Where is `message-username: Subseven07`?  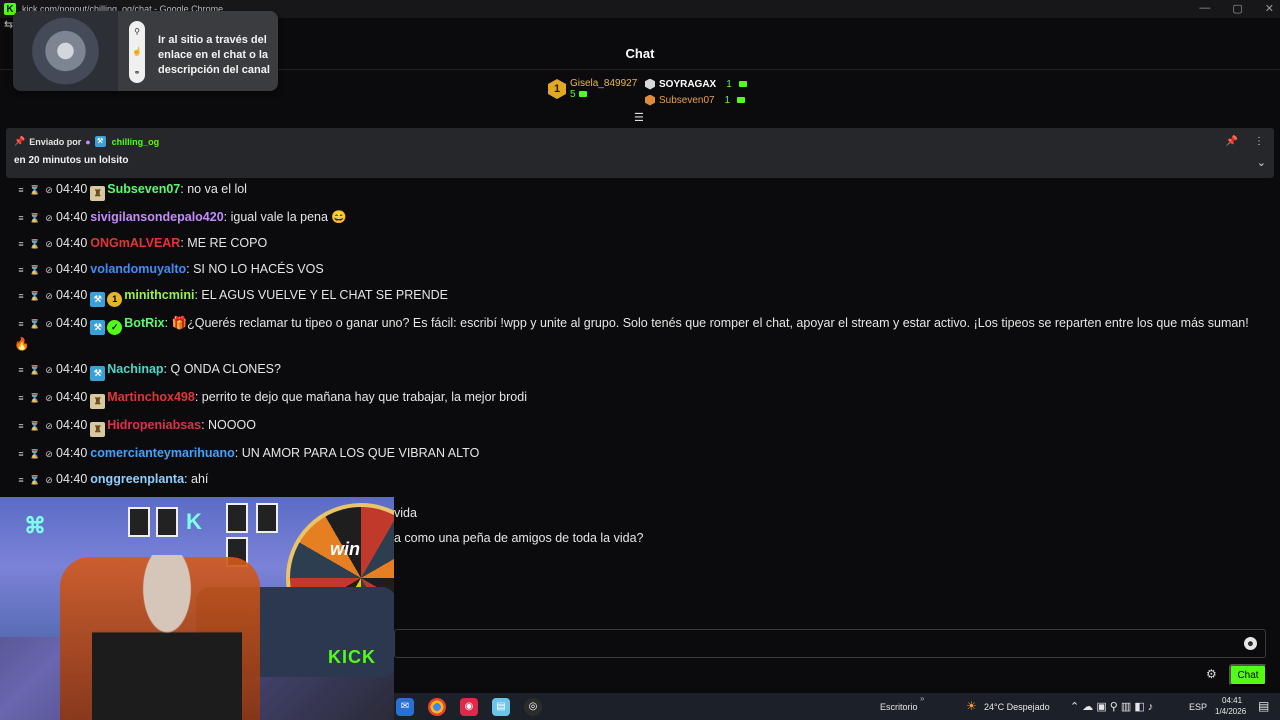 message-username: Subseven07 is located at coordinates (143, 189).